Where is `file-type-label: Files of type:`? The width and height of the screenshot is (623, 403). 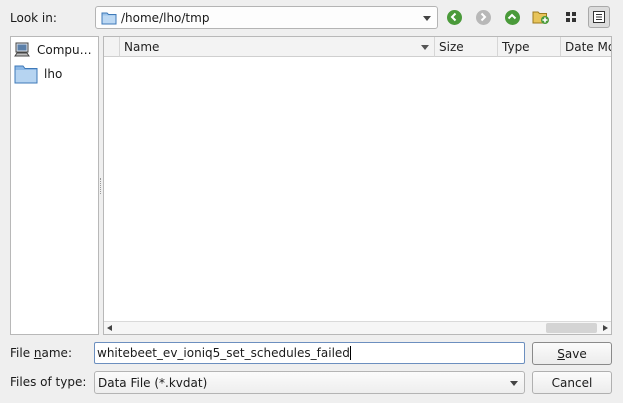 file-type-label: Files of type: is located at coordinates (48, 382).